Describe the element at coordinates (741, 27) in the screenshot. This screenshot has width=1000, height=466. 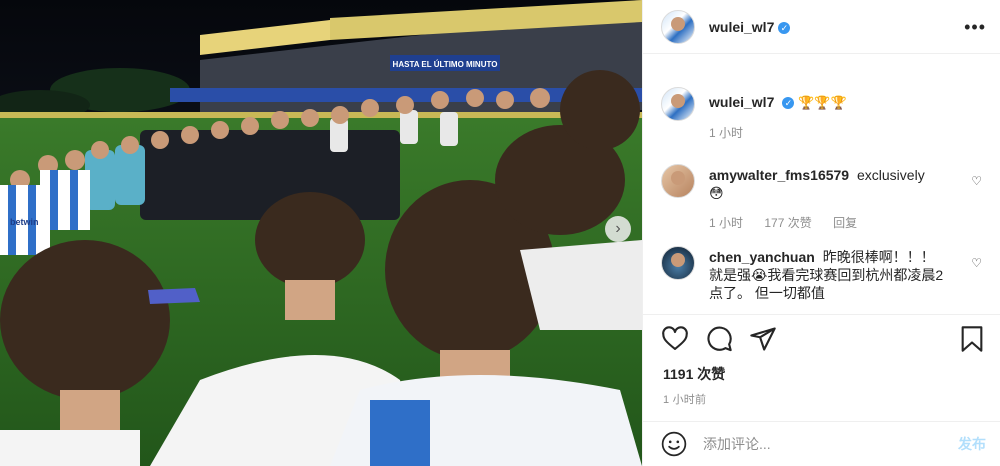
I see `author-name-text: wulei_wl7` at that location.